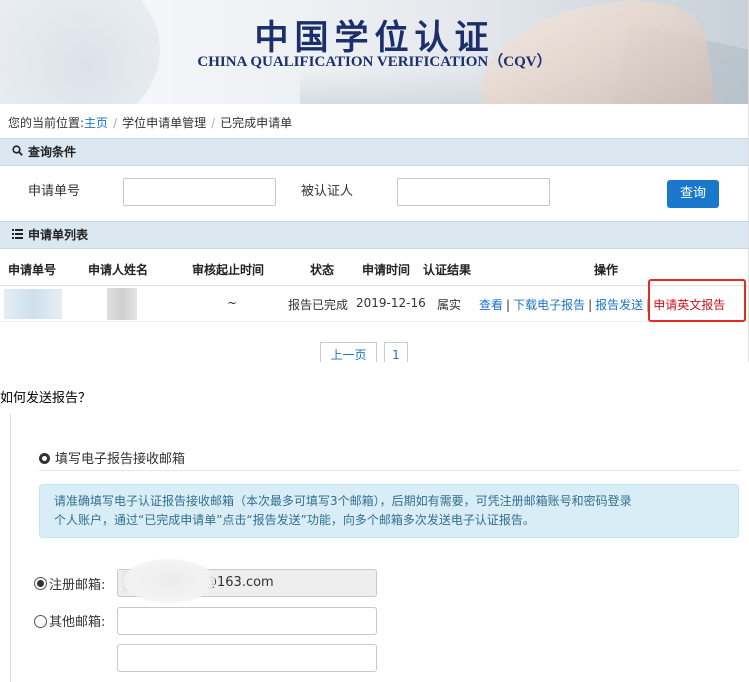 The image size is (749, 682). Describe the element at coordinates (693, 194) in the screenshot. I see `query-button: 查询` at that location.